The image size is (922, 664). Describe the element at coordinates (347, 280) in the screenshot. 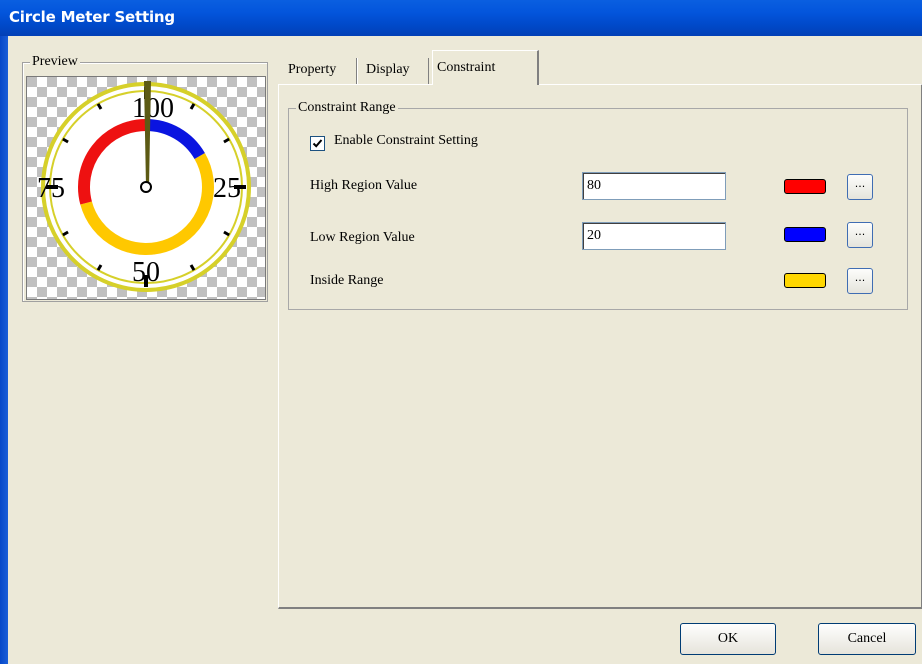

I see `inside-range-label: Inside Range` at that location.